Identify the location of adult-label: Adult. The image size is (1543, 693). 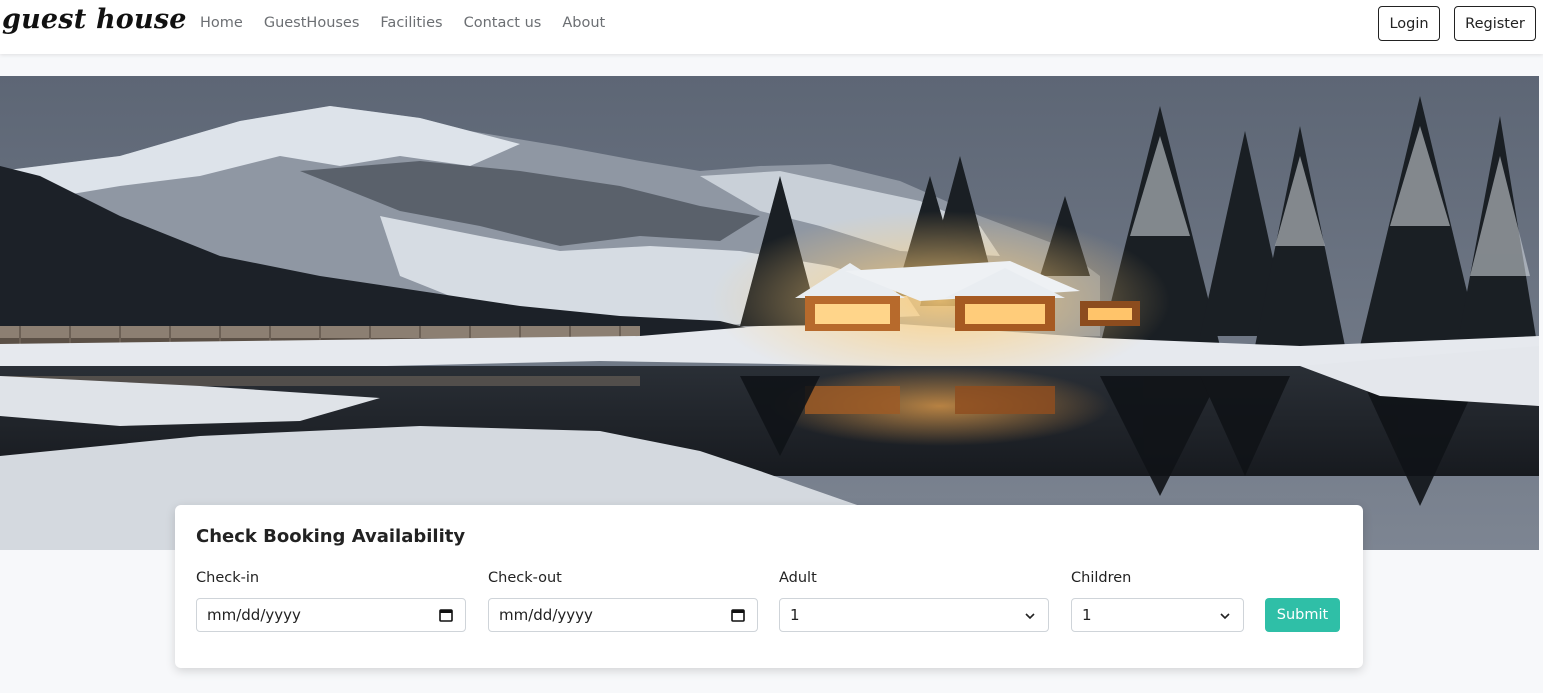
(798, 578).